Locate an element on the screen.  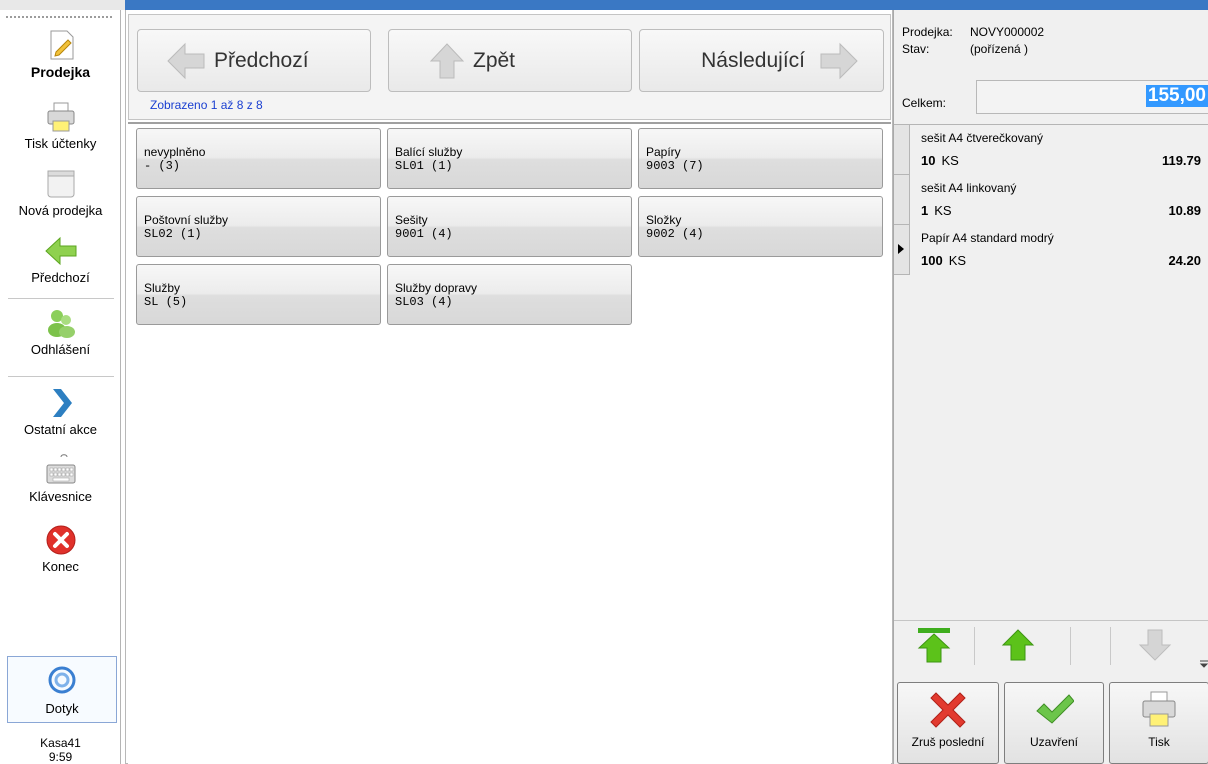
item-name: sešit A4 čtverečkovaný is located at coordinates (982, 138).